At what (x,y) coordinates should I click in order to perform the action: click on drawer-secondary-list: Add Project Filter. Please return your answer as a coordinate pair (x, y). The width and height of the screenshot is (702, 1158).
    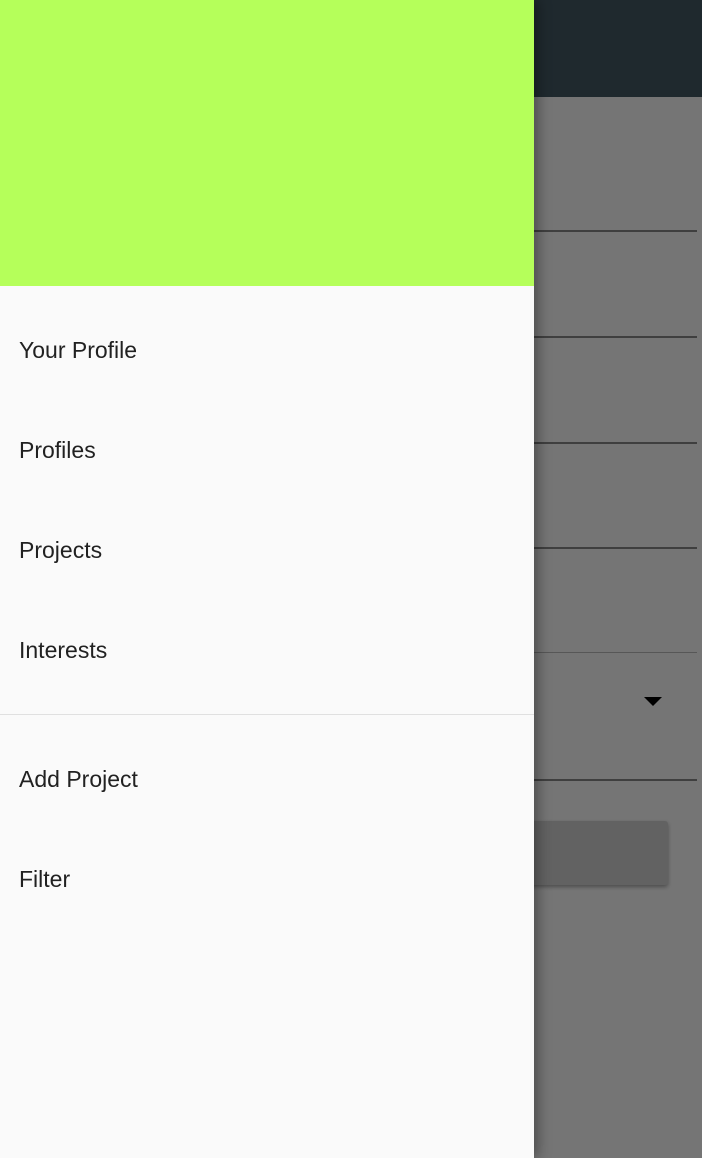
    Looking at the image, I should click on (267, 822).